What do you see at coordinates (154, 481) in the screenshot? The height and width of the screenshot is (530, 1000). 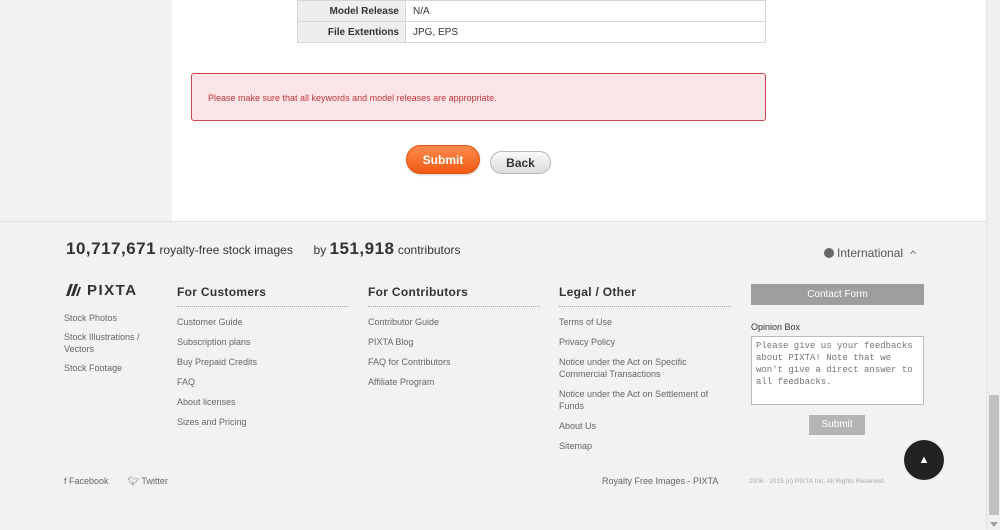 I see `twitter-label: Twitter` at bounding box center [154, 481].